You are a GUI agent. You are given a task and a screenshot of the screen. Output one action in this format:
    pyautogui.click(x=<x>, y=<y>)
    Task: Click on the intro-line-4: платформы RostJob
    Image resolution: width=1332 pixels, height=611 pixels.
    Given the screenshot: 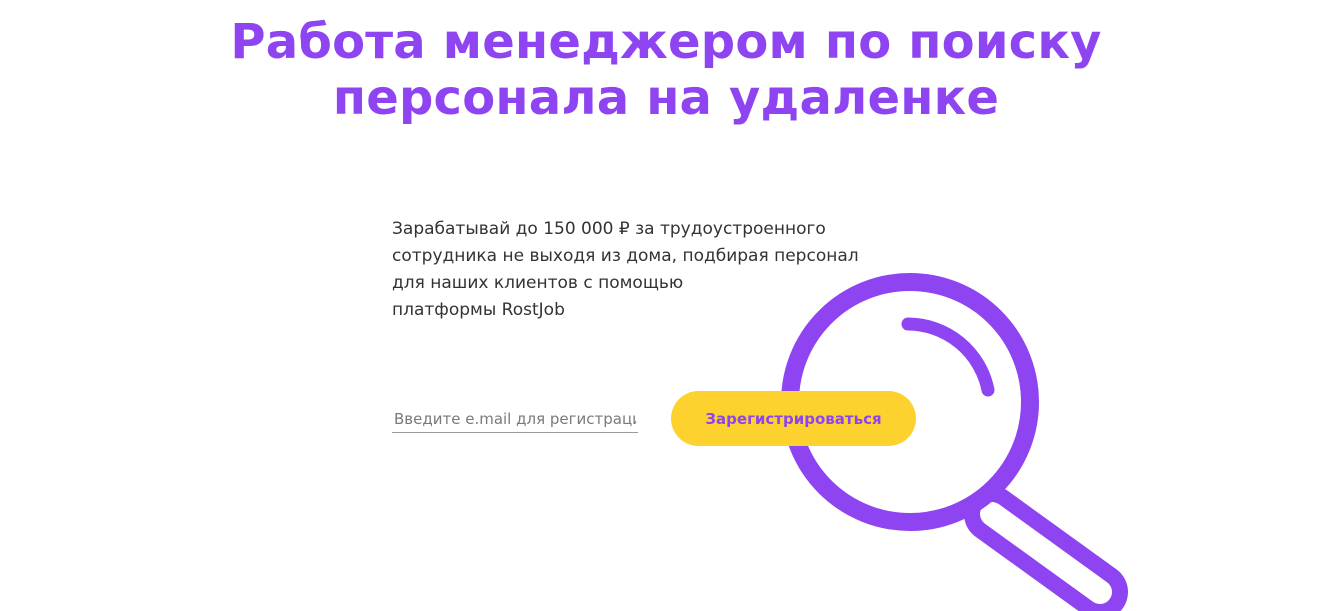 What is the action you would take?
    pyautogui.click(x=478, y=310)
    